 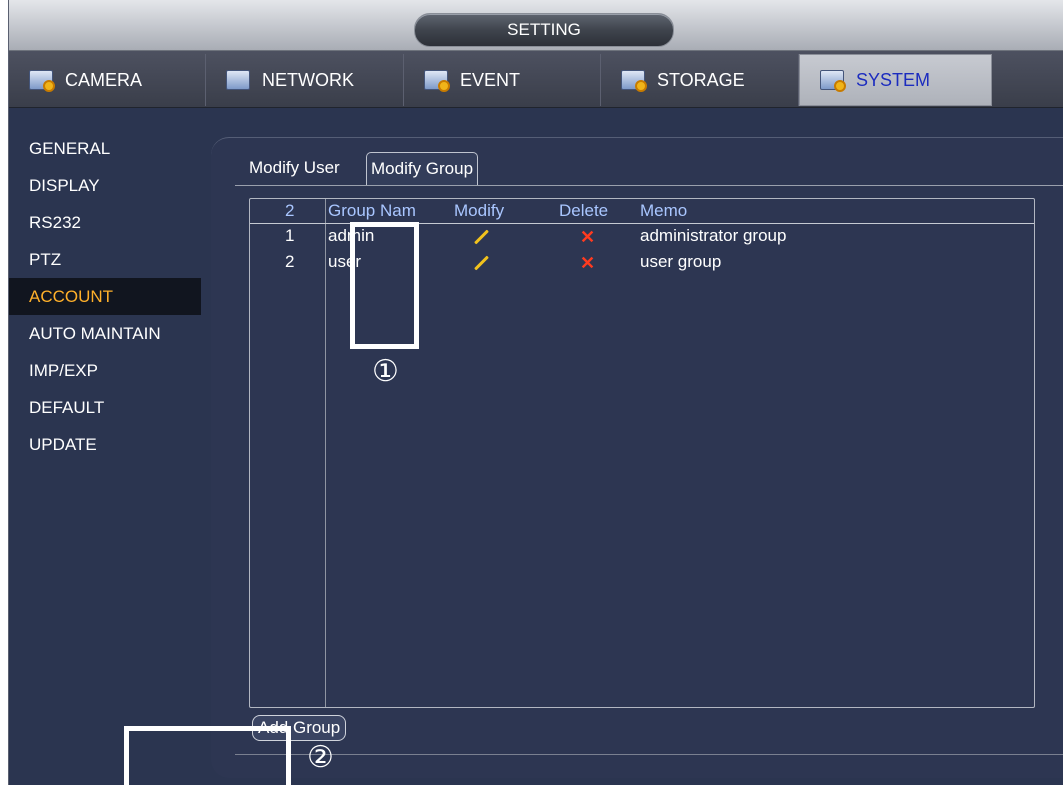 I want to click on tab-modify-user: Modify User, so click(x=294, y=168).